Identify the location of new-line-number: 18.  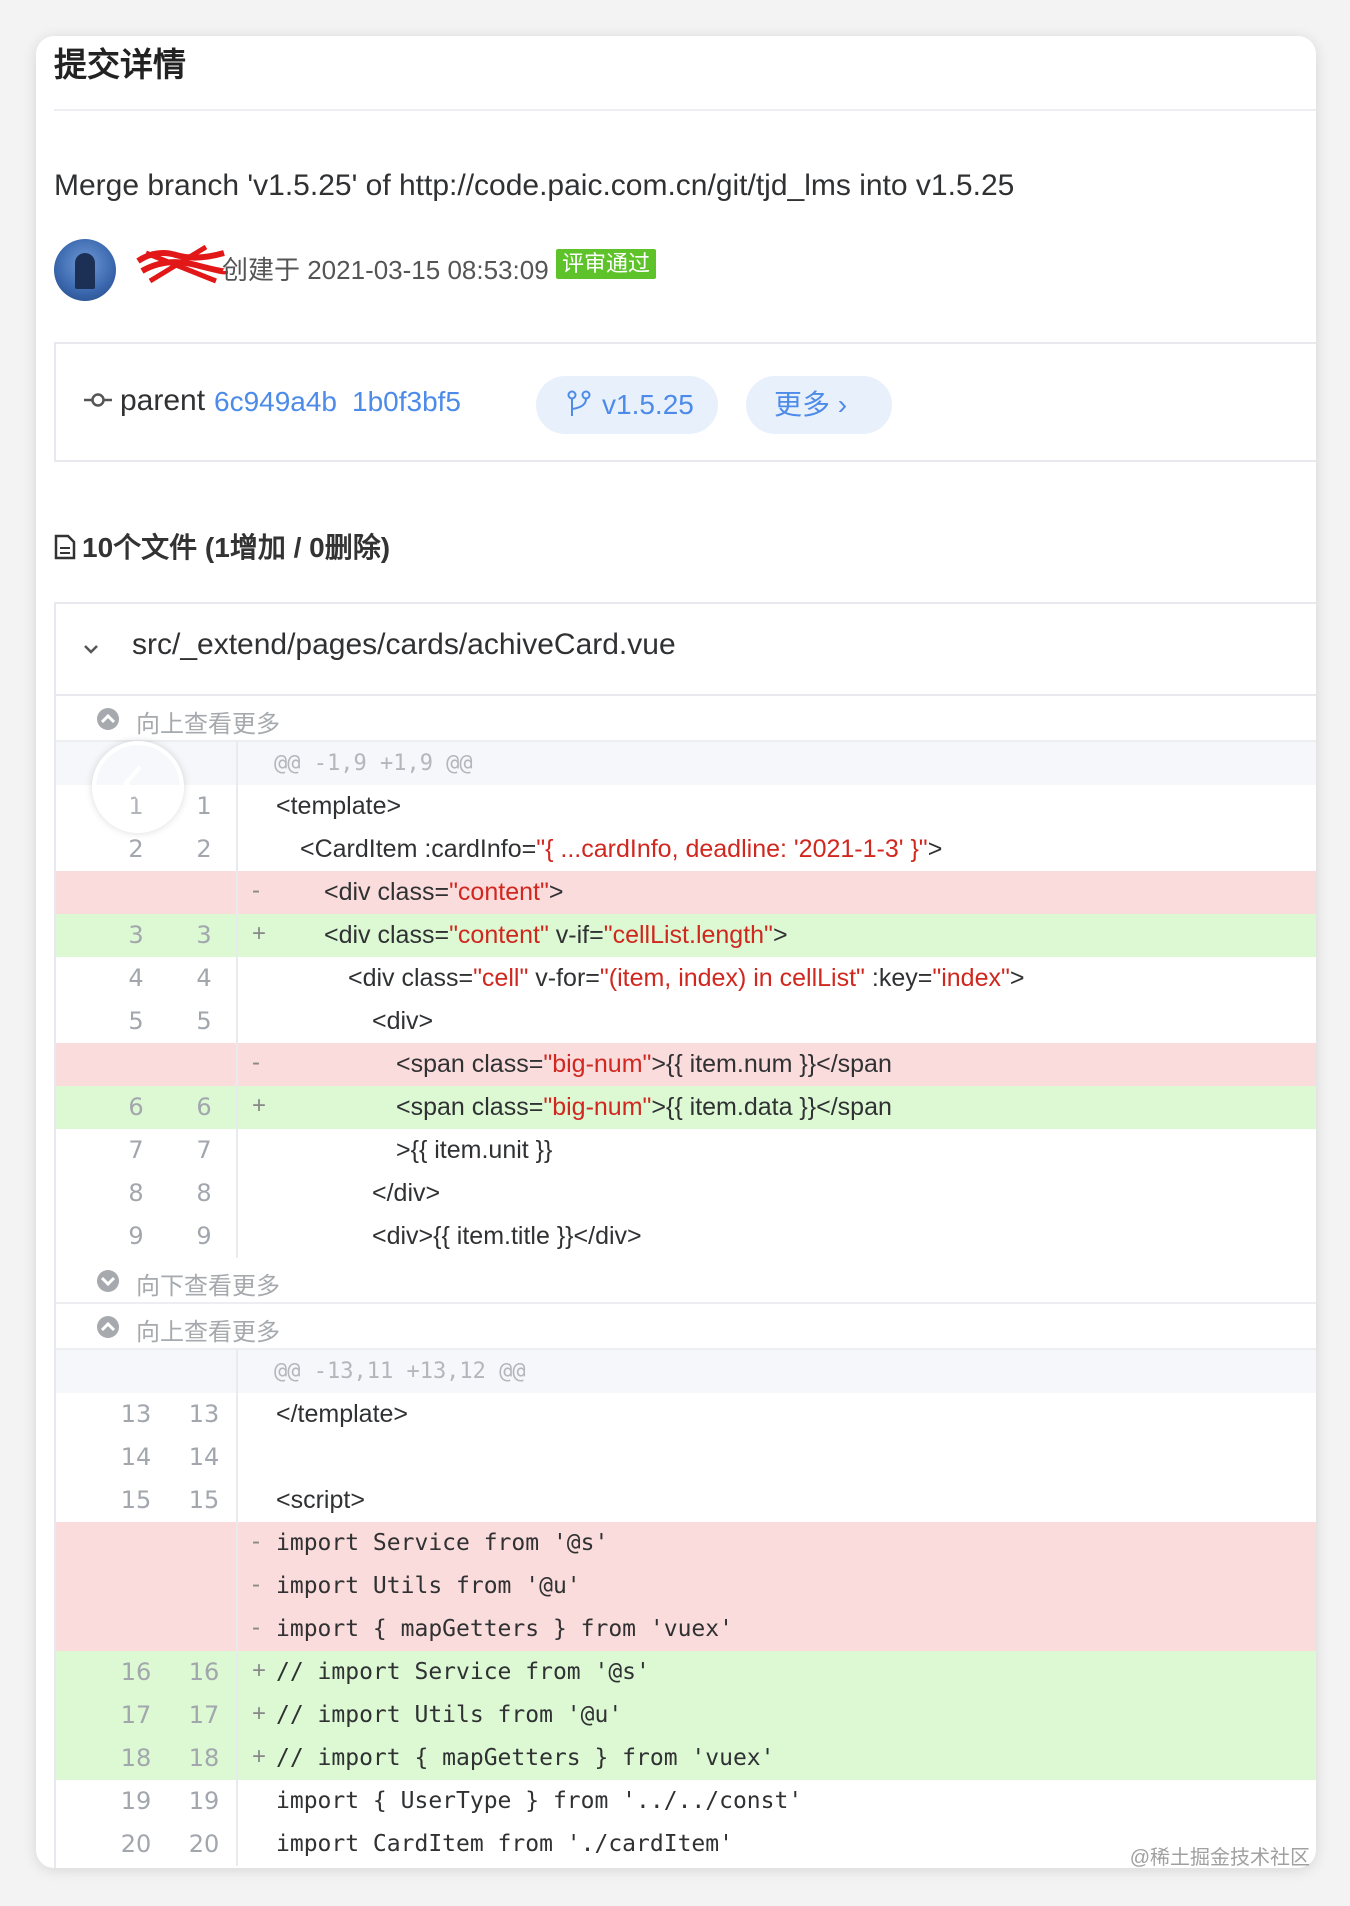
(204, 1758).